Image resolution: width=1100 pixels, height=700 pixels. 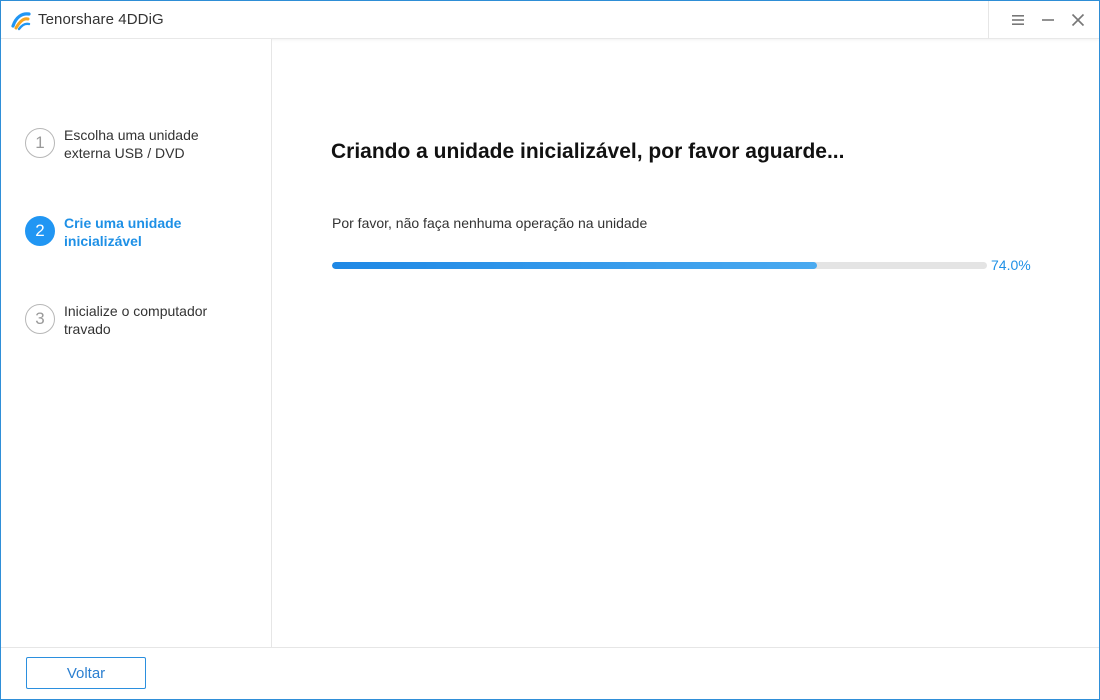 What do you see at coordinates (123, 232) in the screenshot?
I see `step-label: Crie uma unidade inicializável` at bounding box center [123, 232].